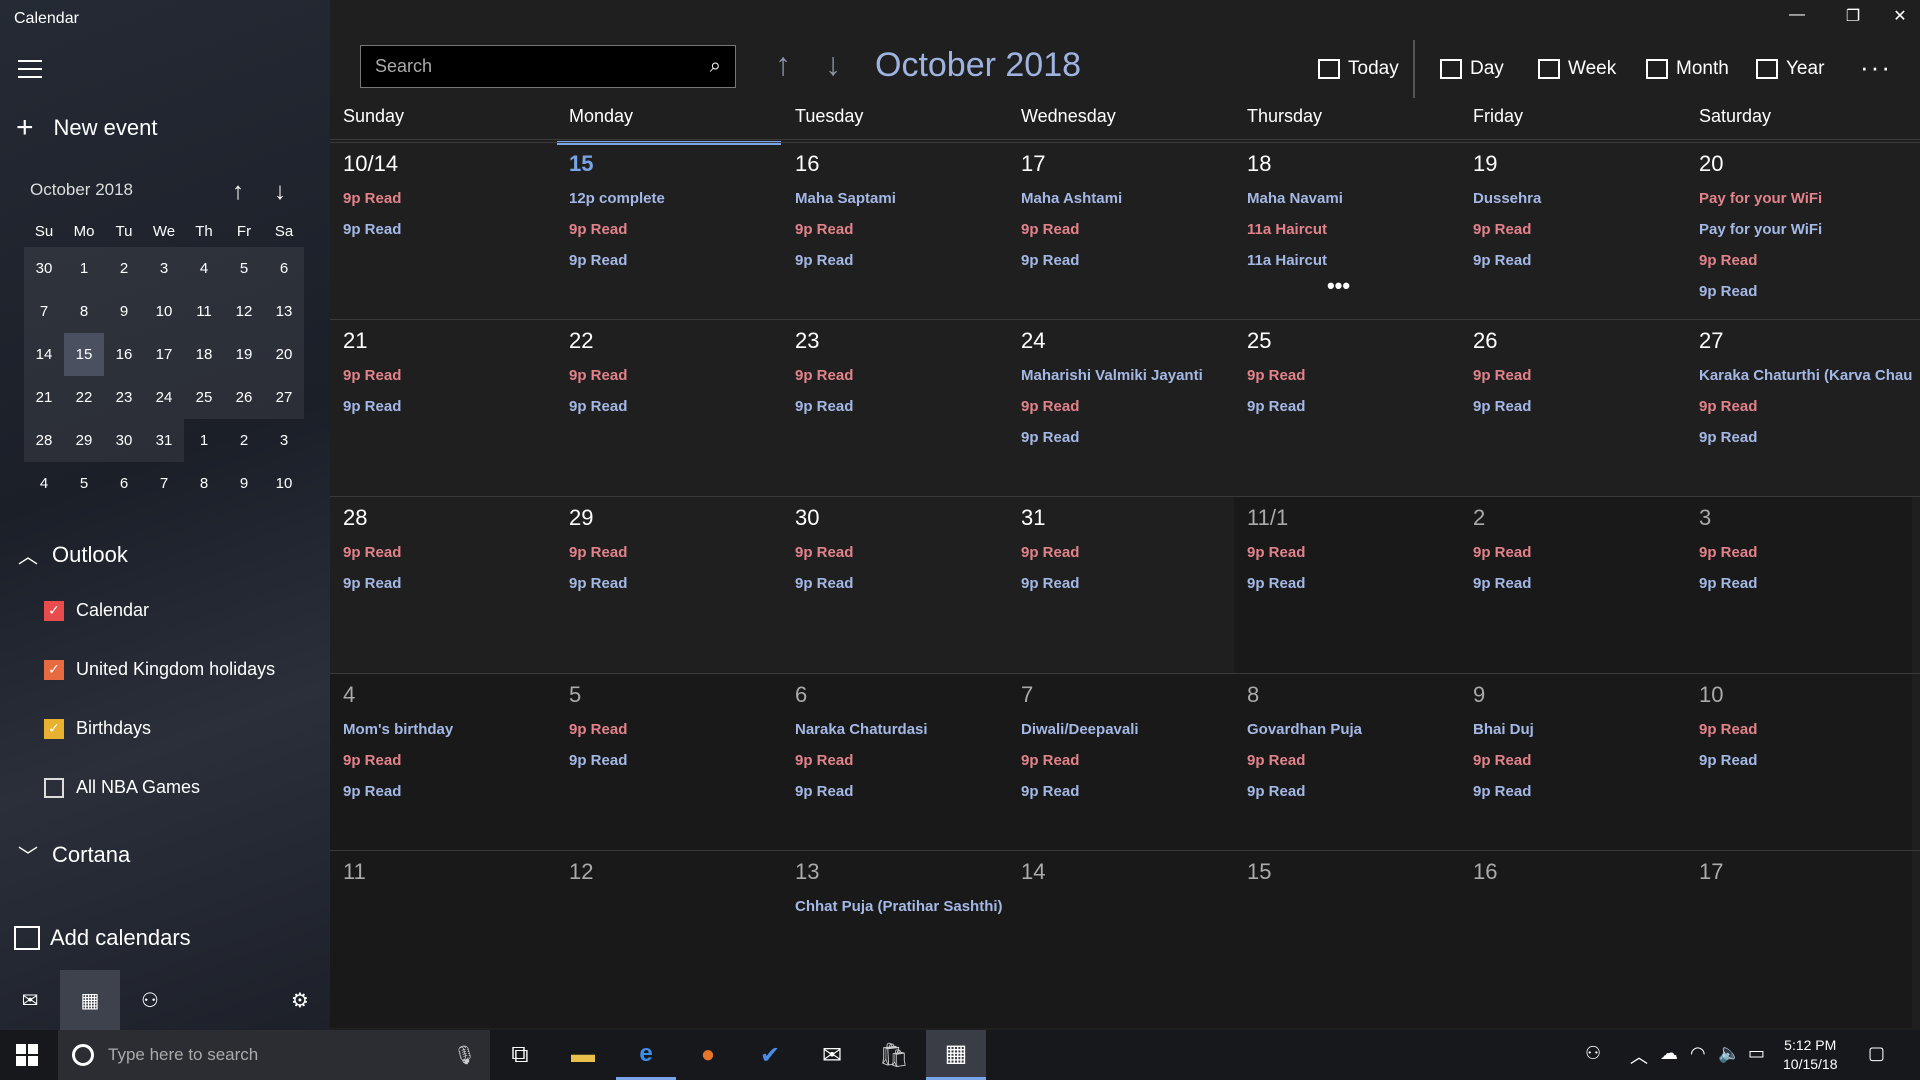 This screenshot has height=1080, width=1920. Describe the element at coordinates (97, 728) in the screenshot. I see `calendar-toggle: ✓ Birthdays` at that location.